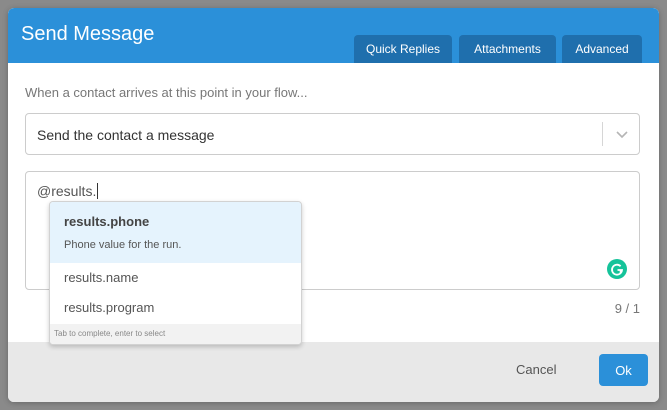 The height and width of the screenshot is (410, 667). I want to click on autocomplete-option: results.program, so click(109, 307).